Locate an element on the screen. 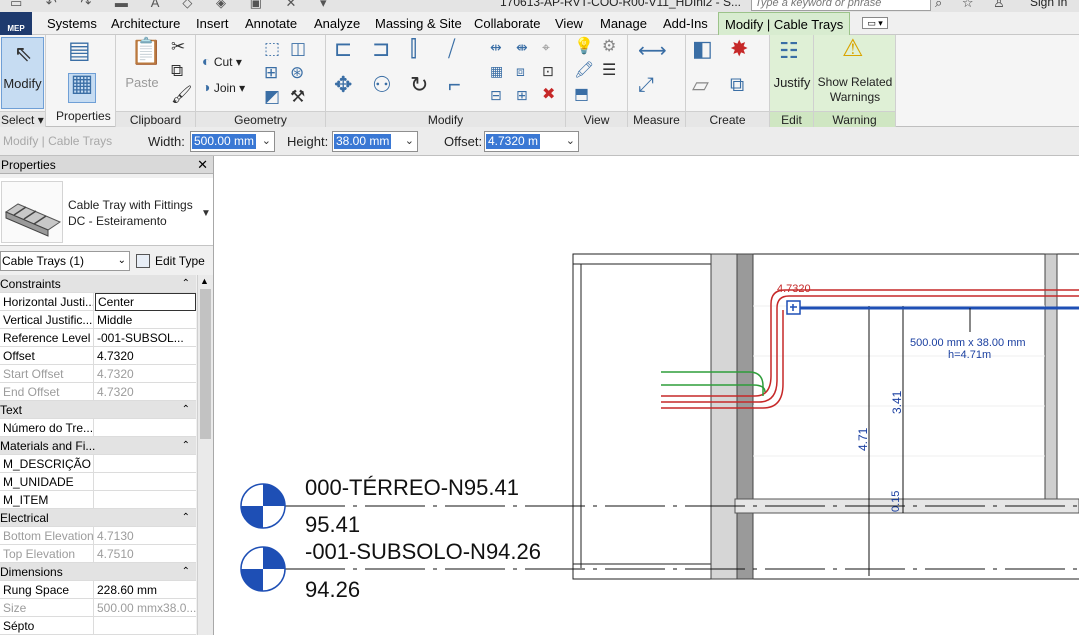 The height and width of the screenshot is (635, 1079). close-icon: ✕ is located at coordinates (202, 165).